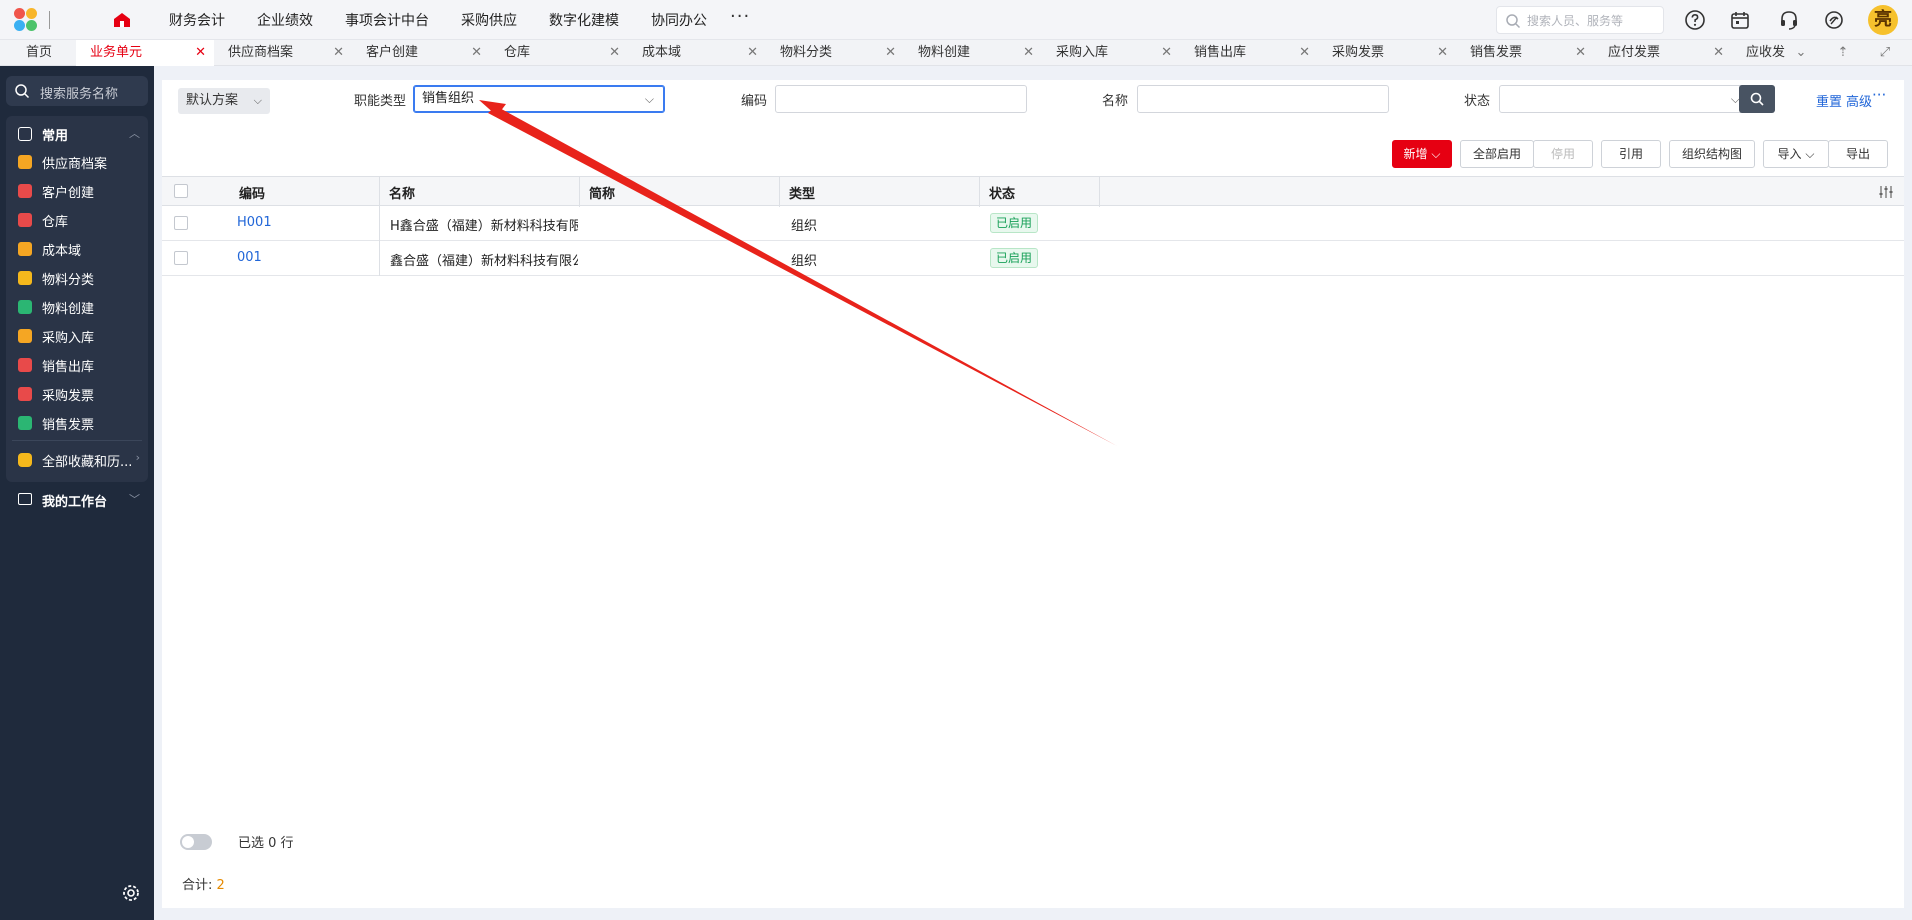 The image size is (1912, 920). What do you see at coordinates (1422, 154) in the screenshot?
I see `add-button: 新增 ⌵` at bounding box center [1422, 154].